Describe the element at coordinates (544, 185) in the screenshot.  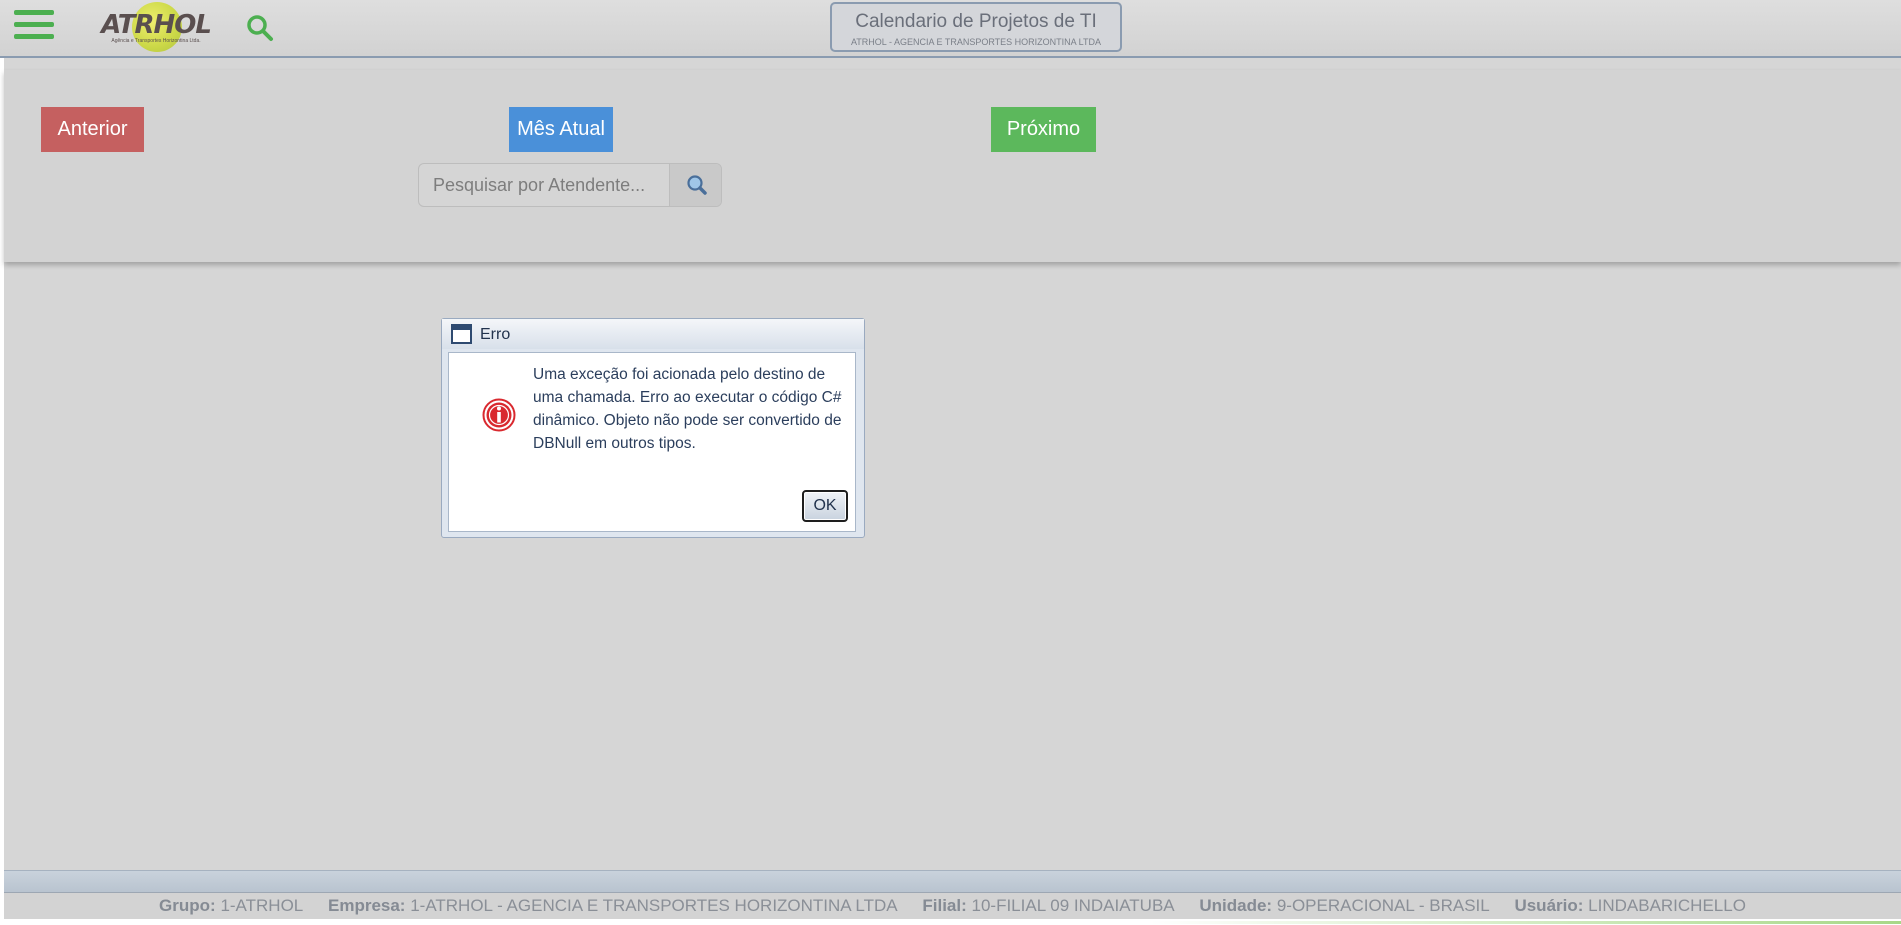
I see `attendant-search-input` at that location.